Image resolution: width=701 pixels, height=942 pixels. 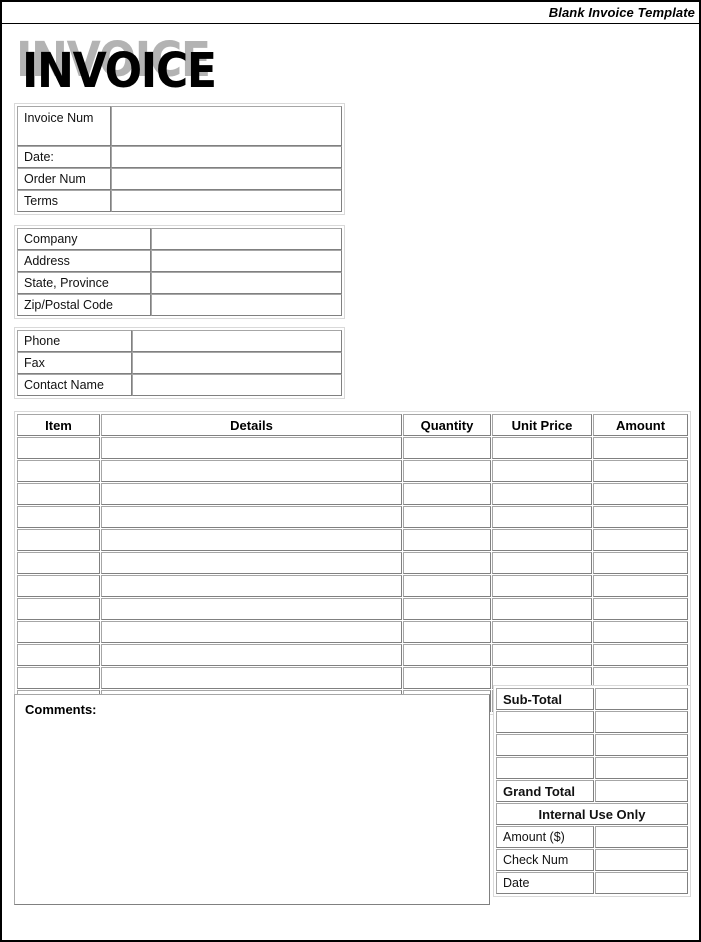 What do you see at coordinates (545, 883) in the screenshot?
I see `internal-use-label: Date` at bounding box center [545, 883].